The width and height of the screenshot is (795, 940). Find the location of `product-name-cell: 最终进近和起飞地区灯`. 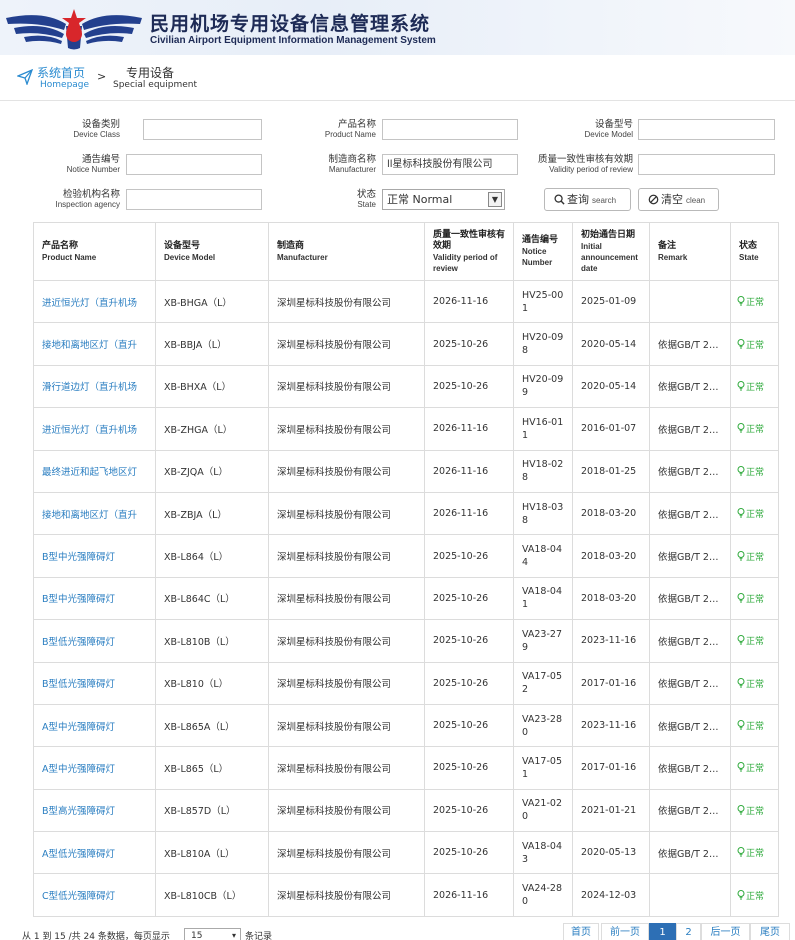

product-name-cell: 最终进近和起飞地区灯 is located at coordinates (94, 471).